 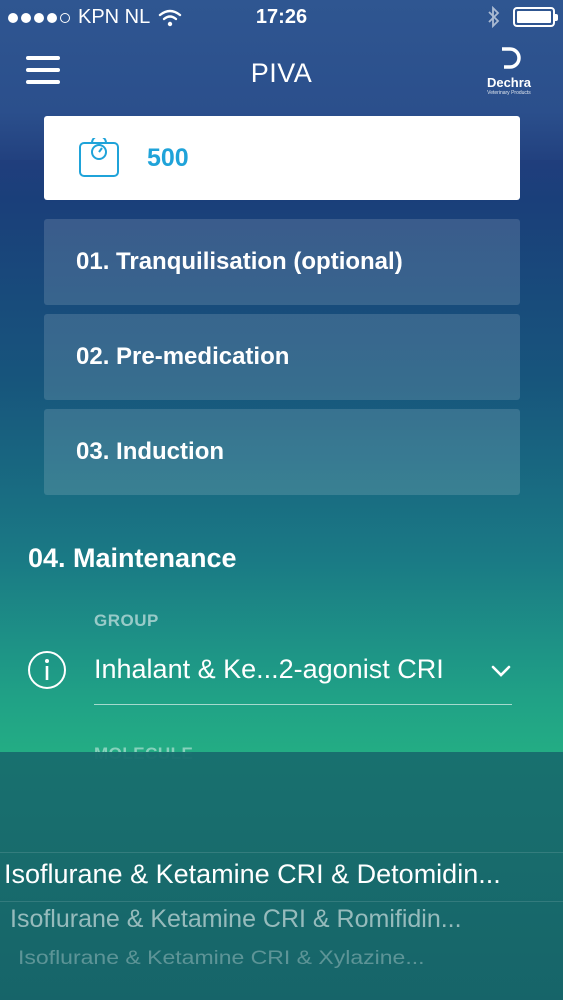 What do you see at coordinates (509, 73) in the screenshot?
I see `dechra-logo: Dechra Veterinary Products` at bounding box center [509, 73].